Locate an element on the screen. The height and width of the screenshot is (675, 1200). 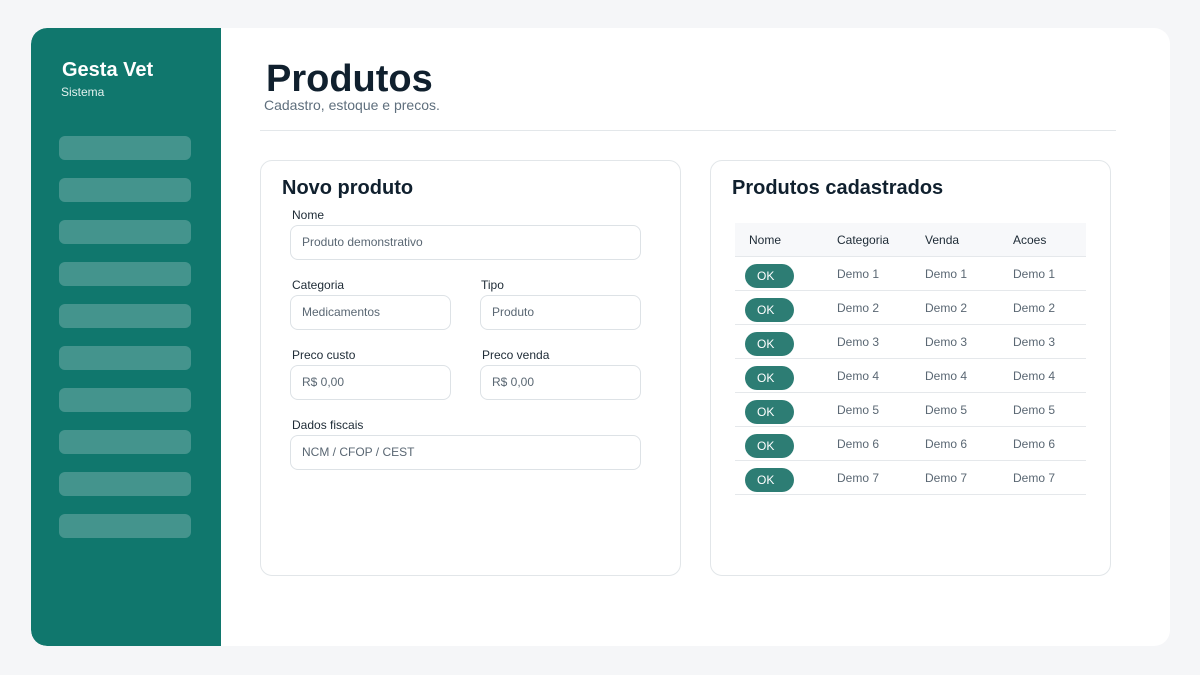
cell-categoria: Demo 3 is located at coordinates (858, 342).